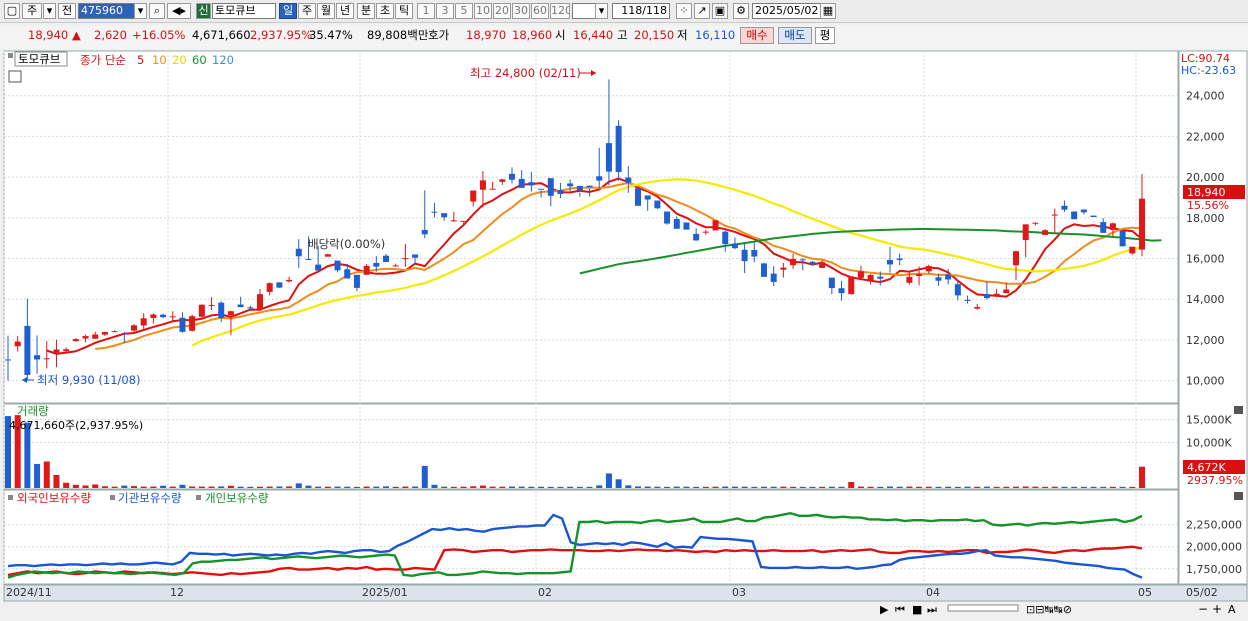 The image size is (1248, 621). Describe the element at coordinates (795, 35) in the screenshot. I see `sell-button: 매도` at that location.